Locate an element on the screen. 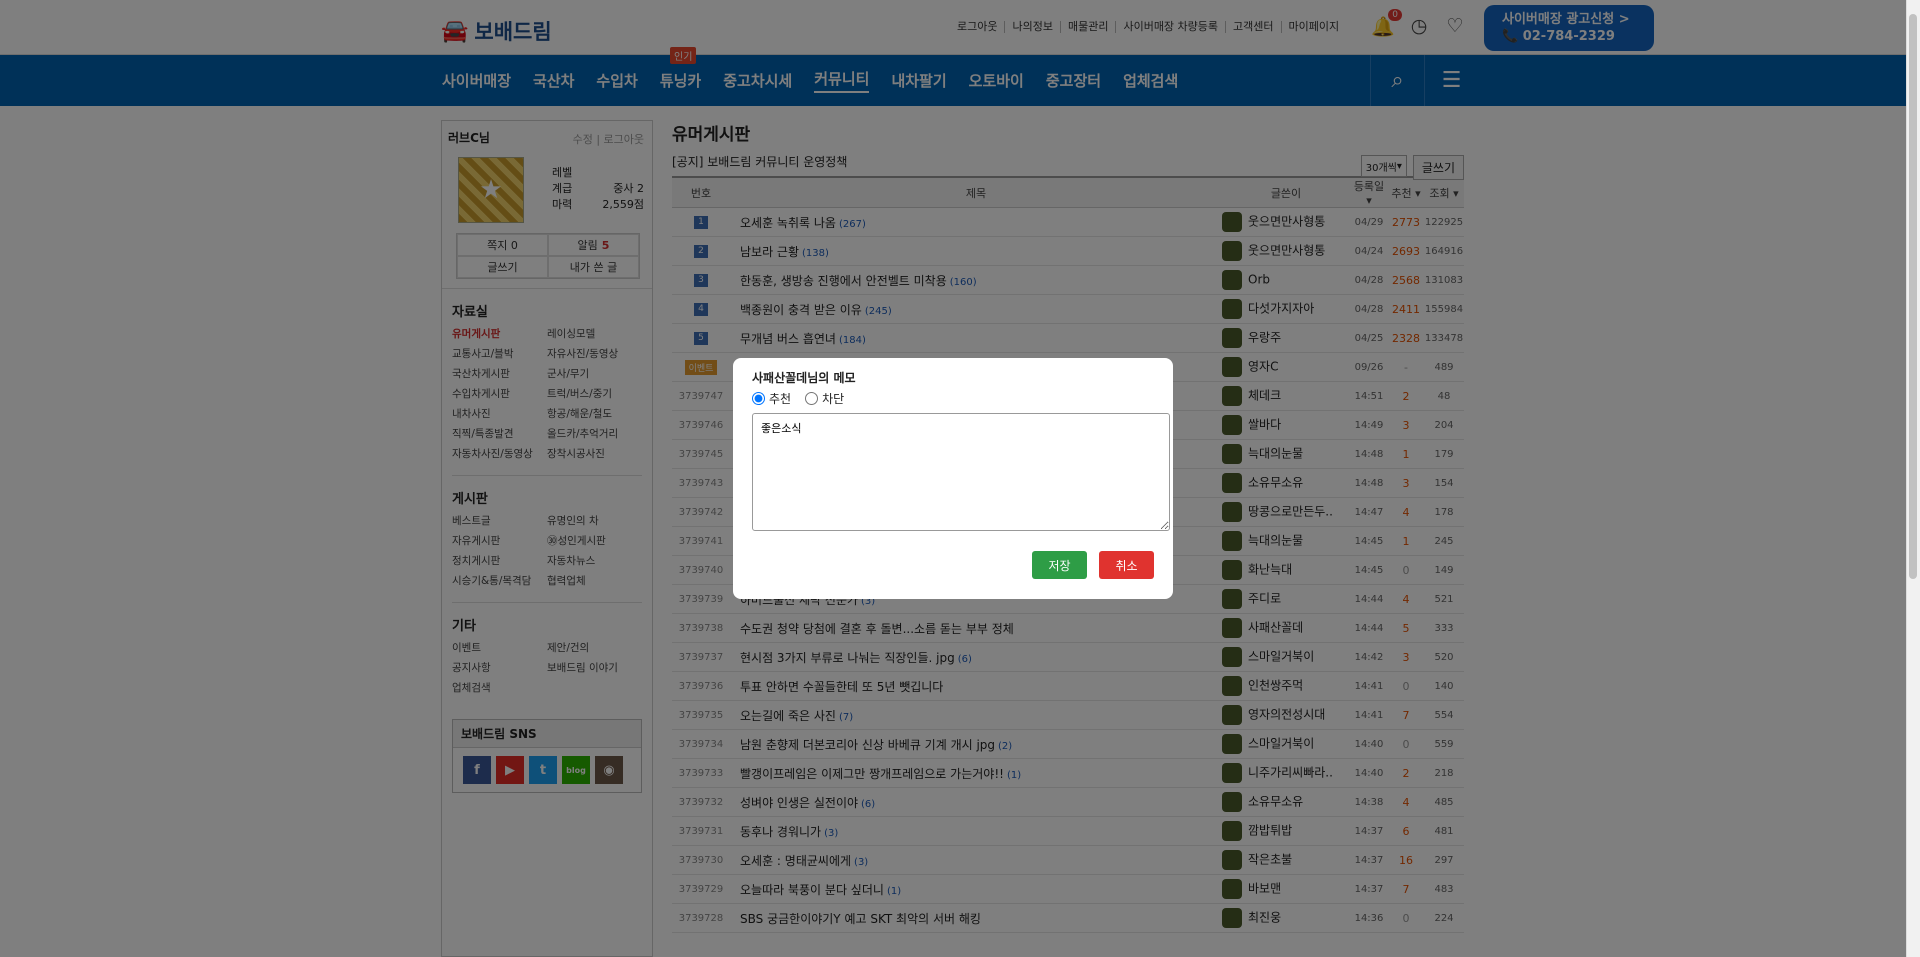  cancel-button: 취소 is located at coordinates (1126, 565).